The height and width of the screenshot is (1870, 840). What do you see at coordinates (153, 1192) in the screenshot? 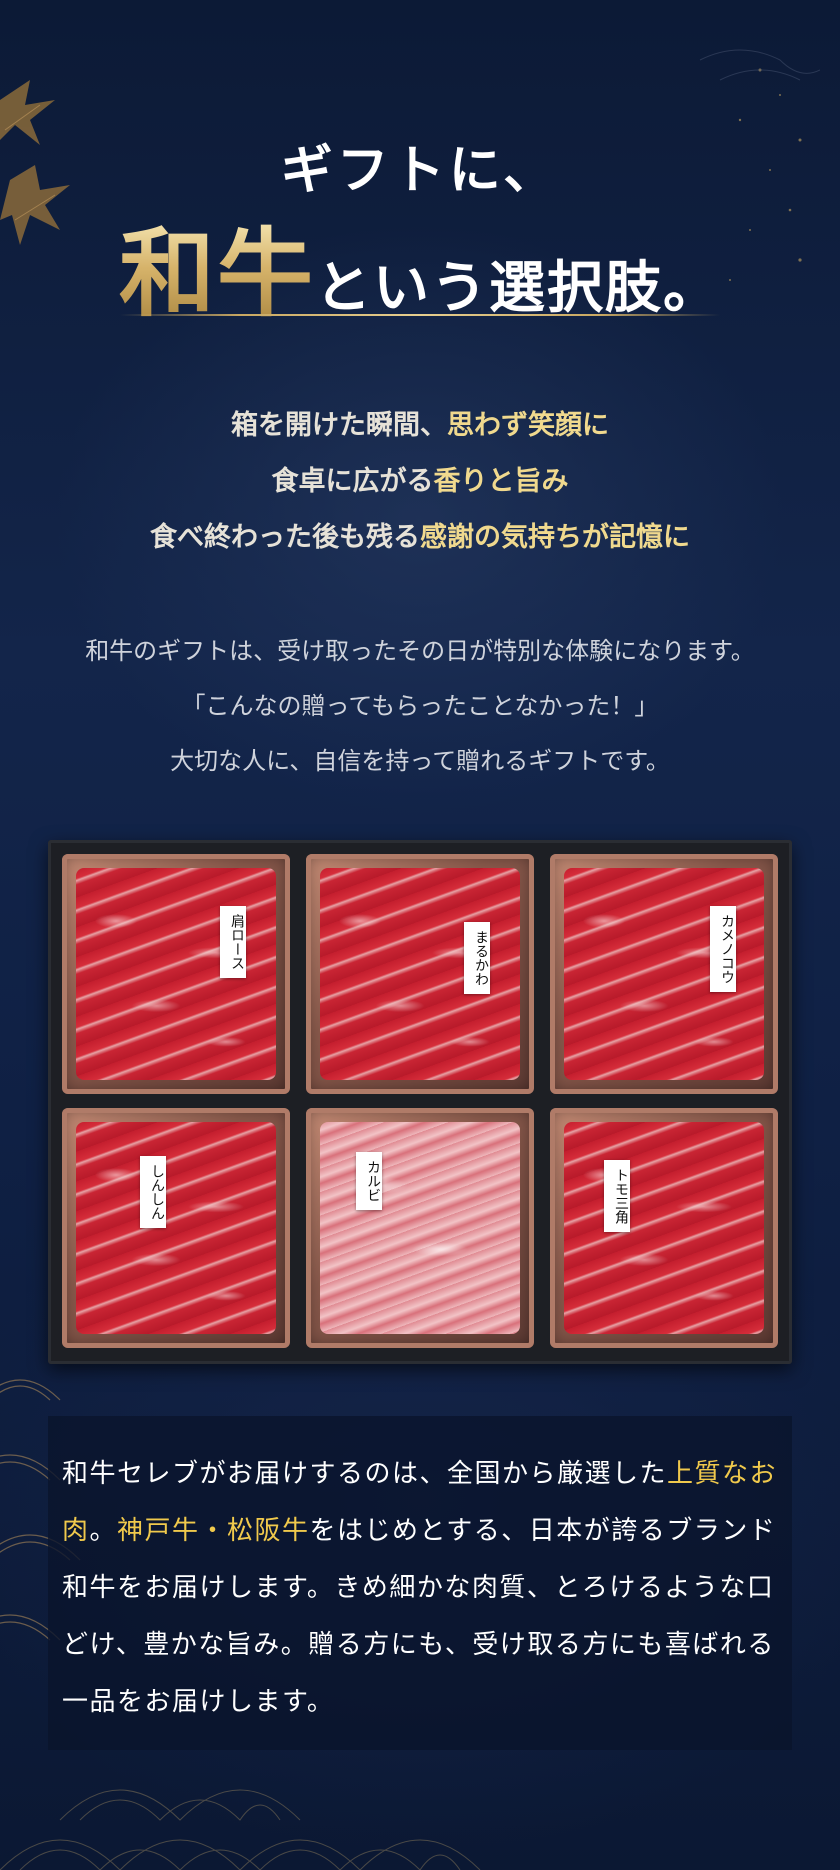
I see `cut-label: しんしん` at bounding box center [153, 1192].